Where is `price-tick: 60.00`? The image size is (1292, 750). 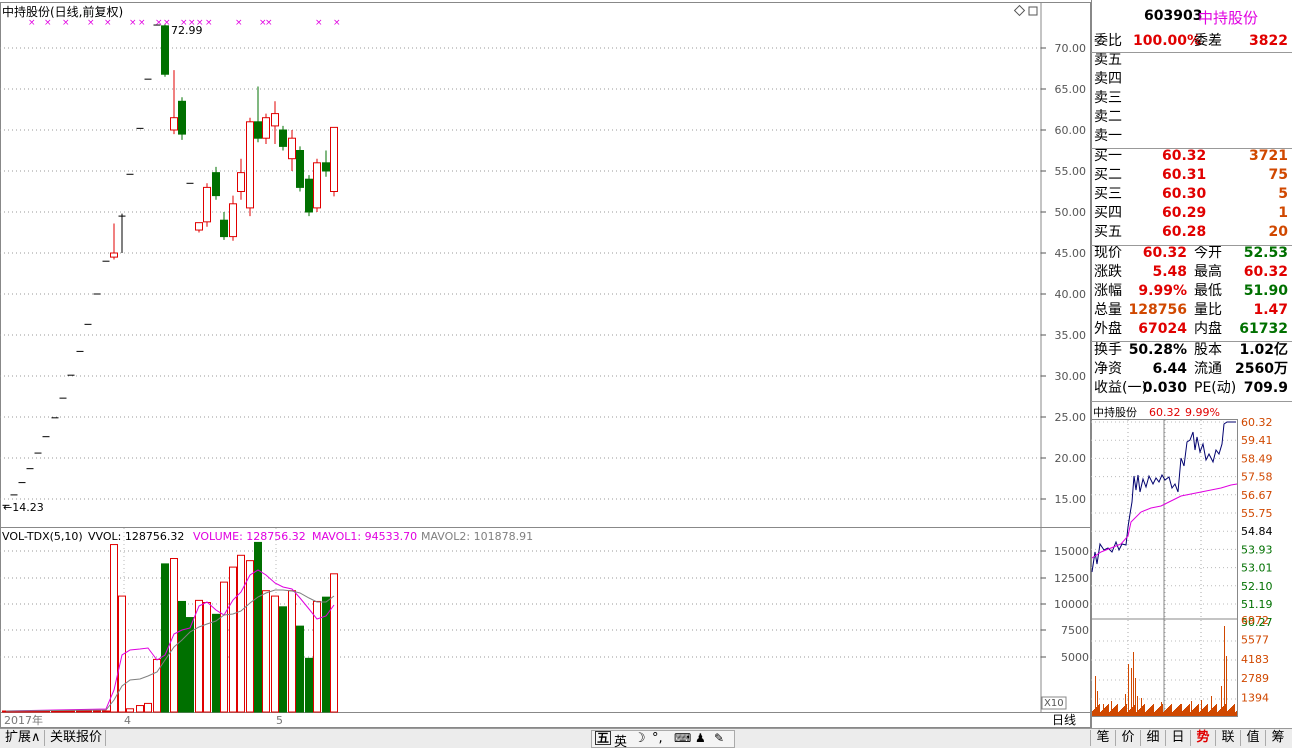 price-tick: 60.00 is located at coordinates (1071, 130).